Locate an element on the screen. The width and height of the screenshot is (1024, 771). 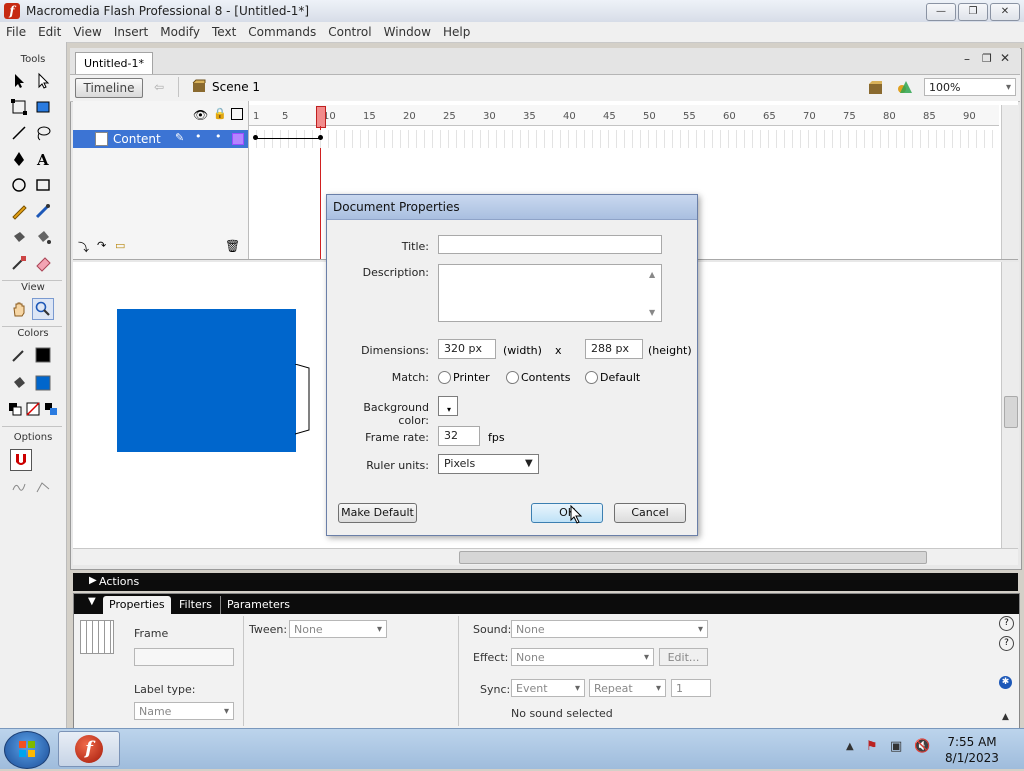
add-guide-layer-icon: ↷ is located at coordinates (101, 245).